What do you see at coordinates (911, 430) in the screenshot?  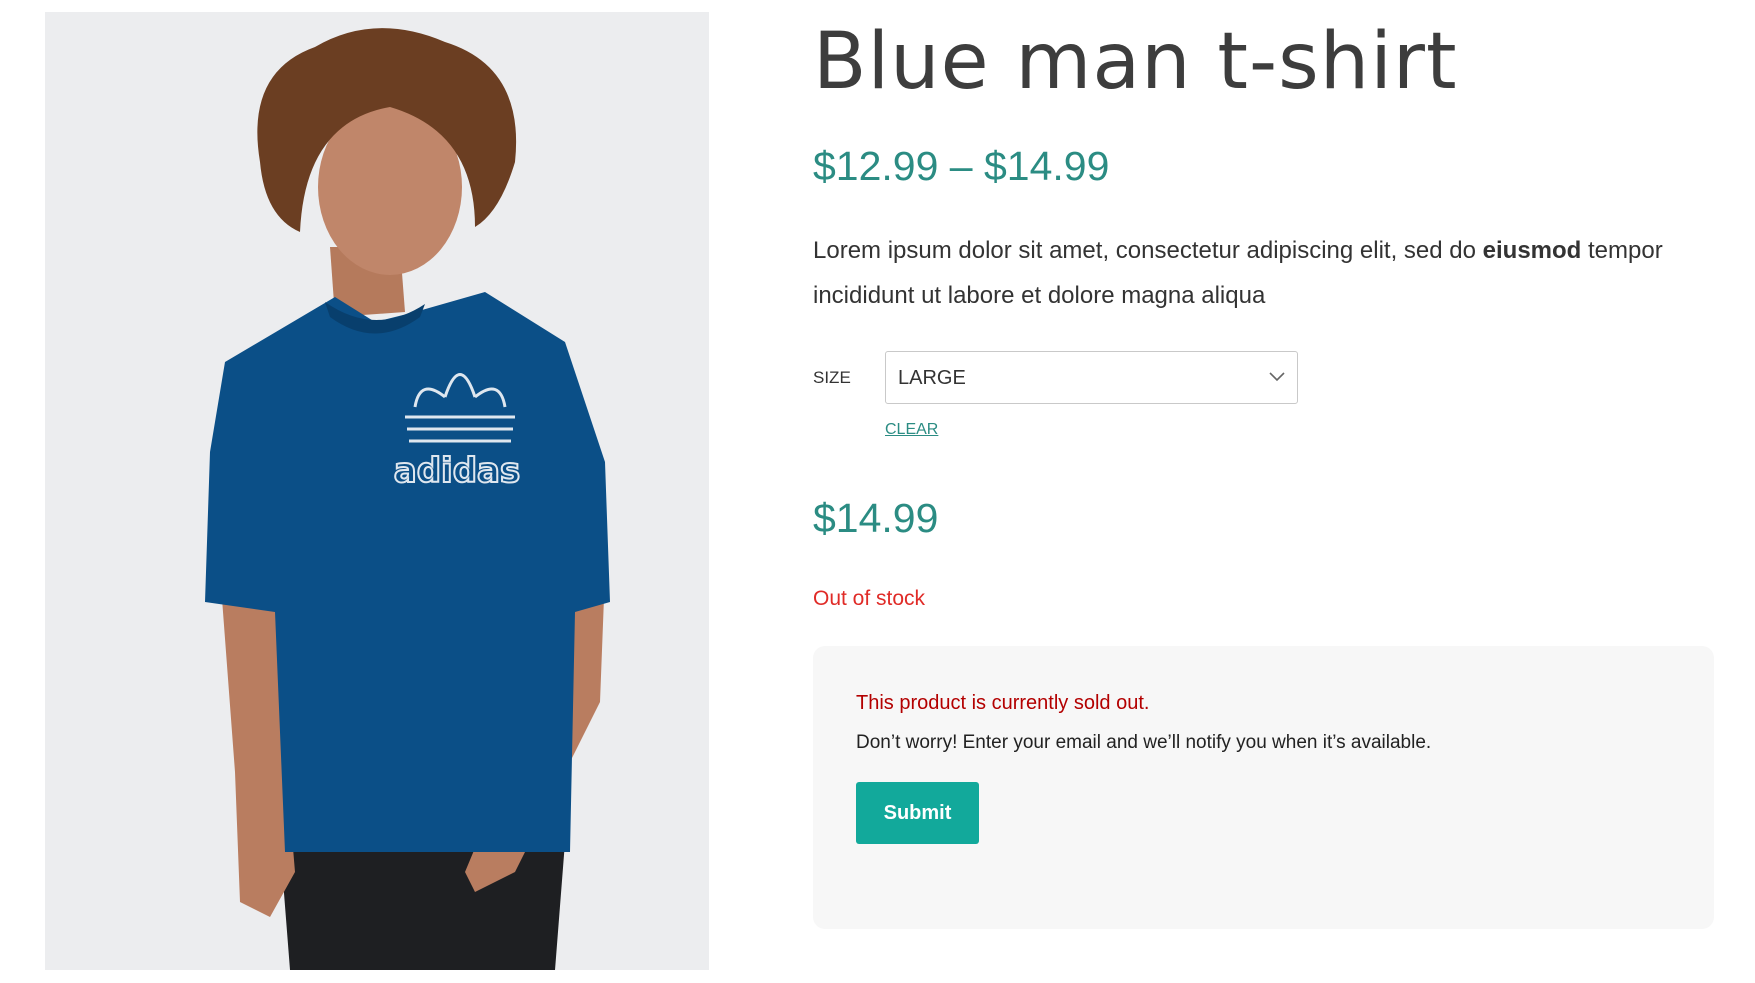 I see `clear-link: CLEAR` at bounding box center [911, 430].